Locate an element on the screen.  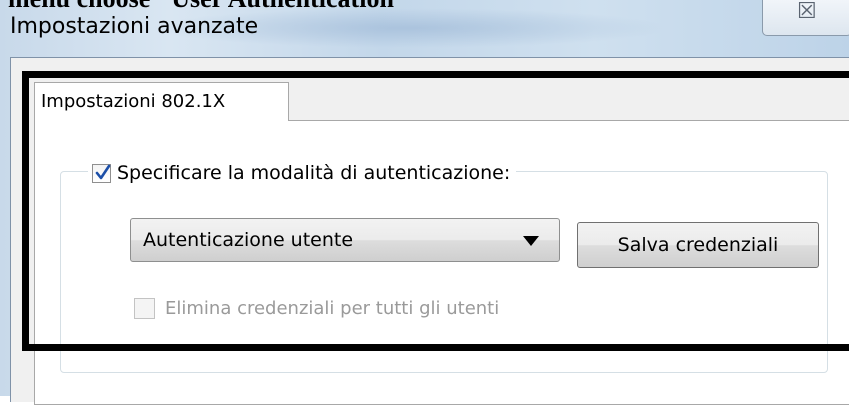
caption-text: menu choose "User Authentication" is located at coordinates (208, 7).